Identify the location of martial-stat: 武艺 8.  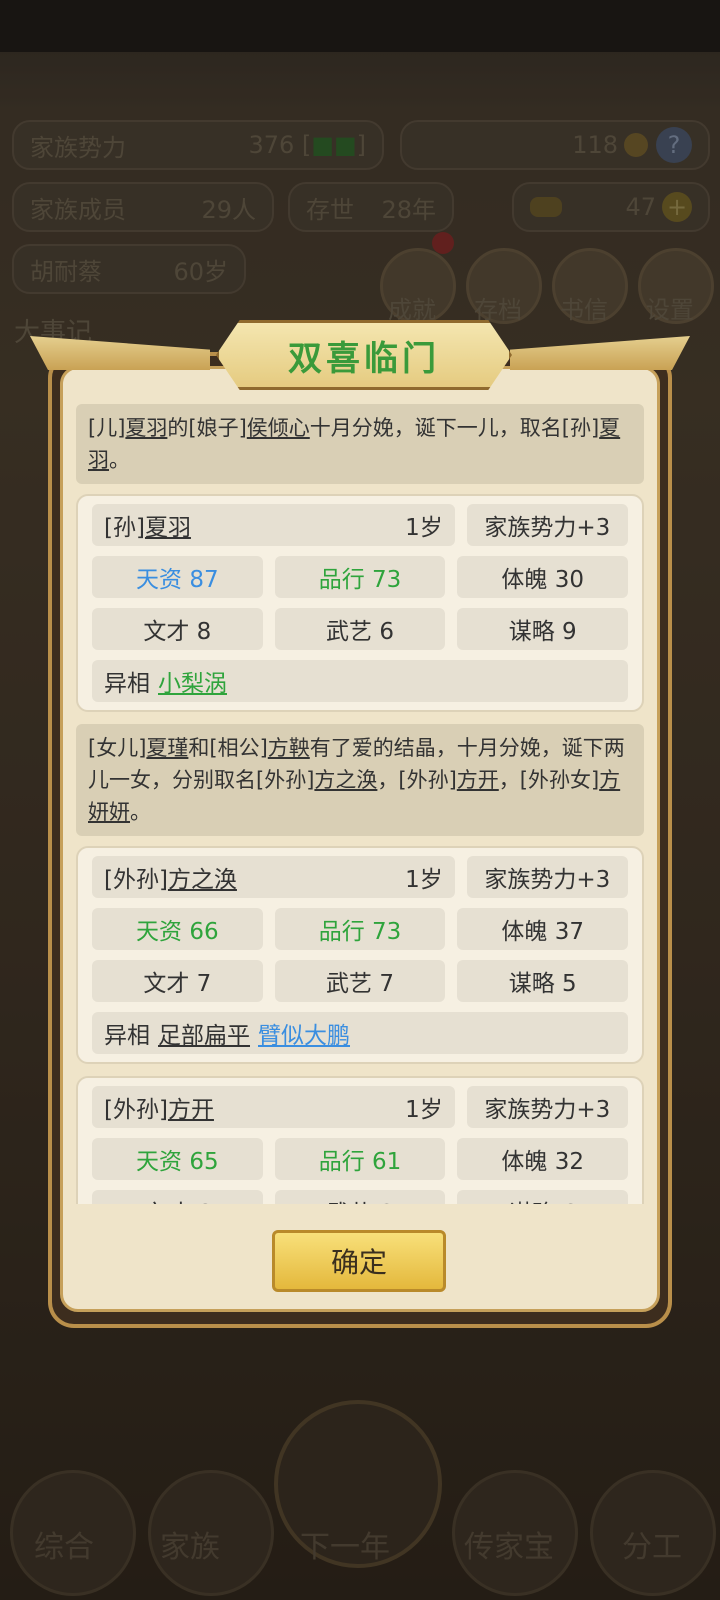
(360, 1197).